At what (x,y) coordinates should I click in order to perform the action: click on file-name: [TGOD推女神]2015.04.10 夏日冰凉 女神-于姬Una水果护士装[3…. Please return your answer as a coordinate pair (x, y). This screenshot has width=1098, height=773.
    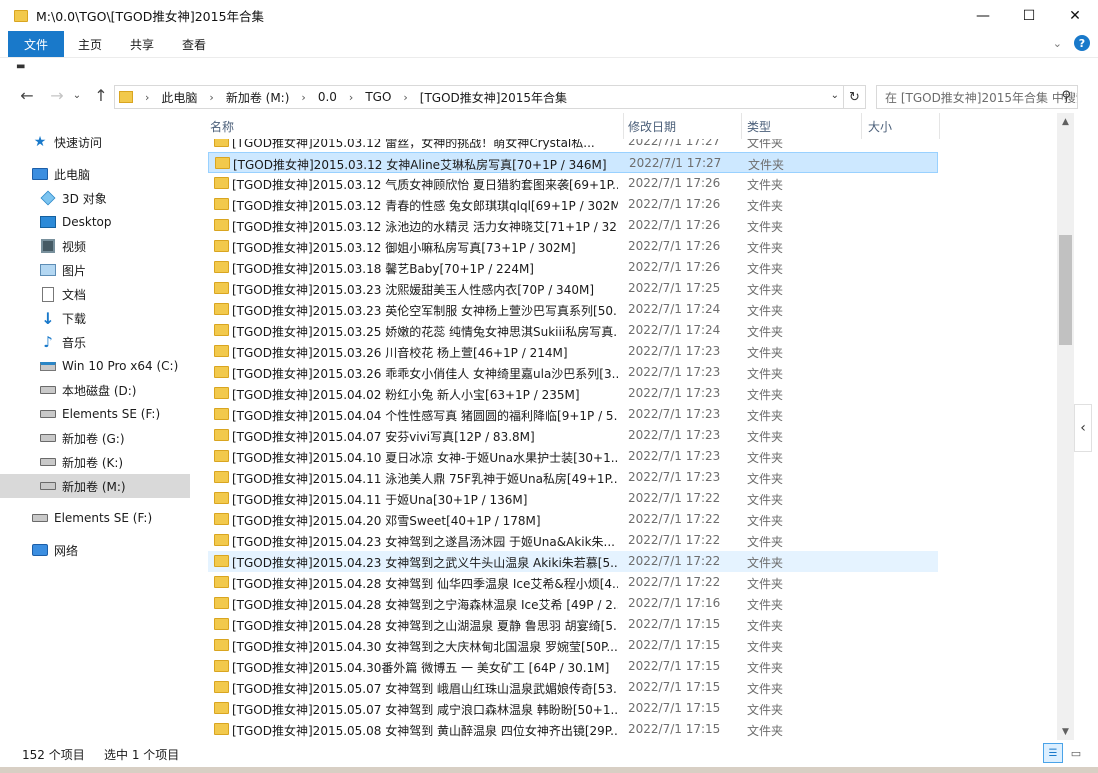
    Looking at the image, I should click on (425, 457).